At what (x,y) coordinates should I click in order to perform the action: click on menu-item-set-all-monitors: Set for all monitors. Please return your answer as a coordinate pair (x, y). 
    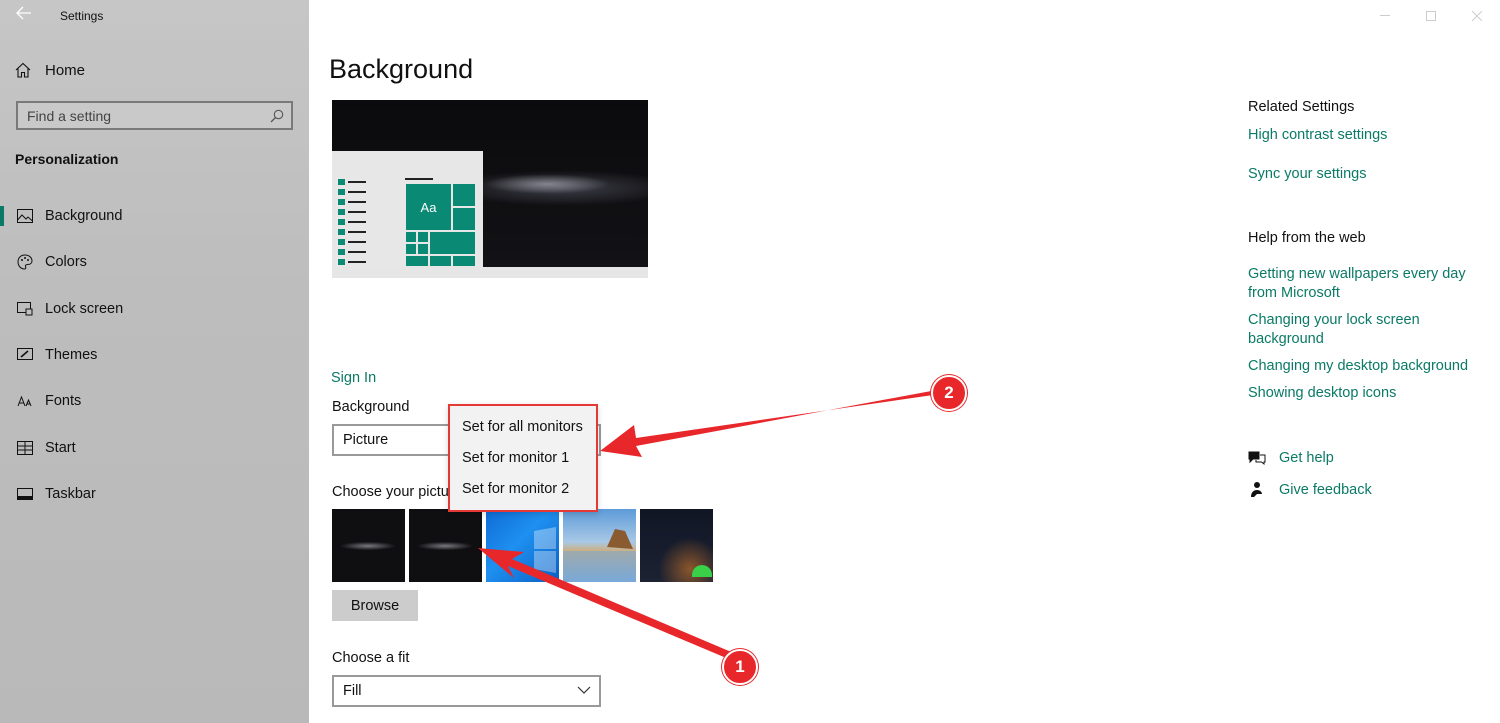
    Looking at the image, I should click on (523, 431).